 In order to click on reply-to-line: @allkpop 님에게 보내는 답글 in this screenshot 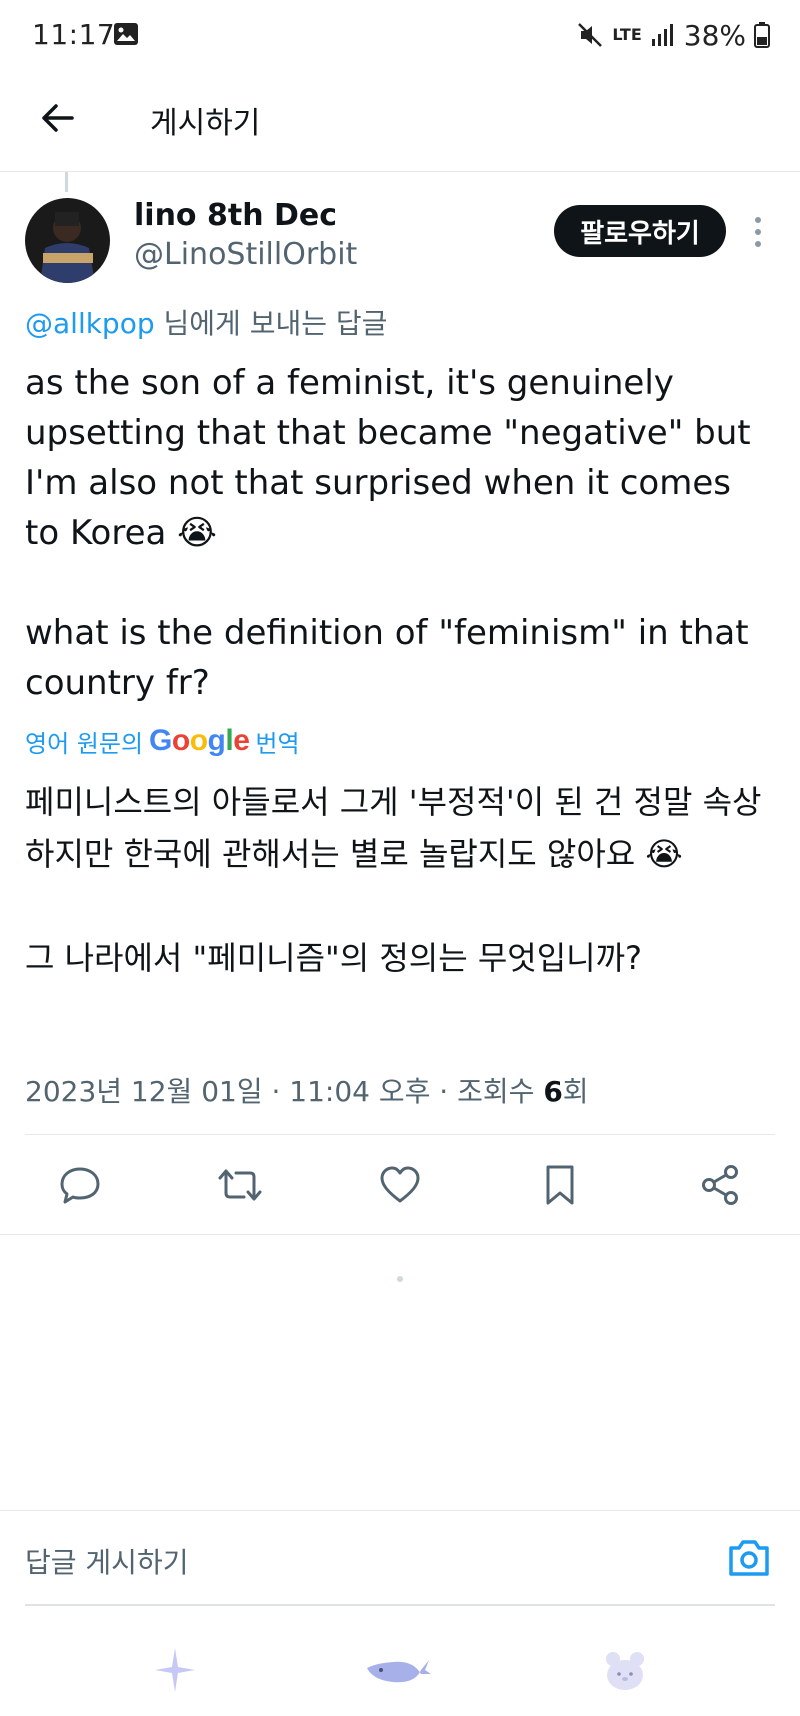, I will do `click(206, 322)`.